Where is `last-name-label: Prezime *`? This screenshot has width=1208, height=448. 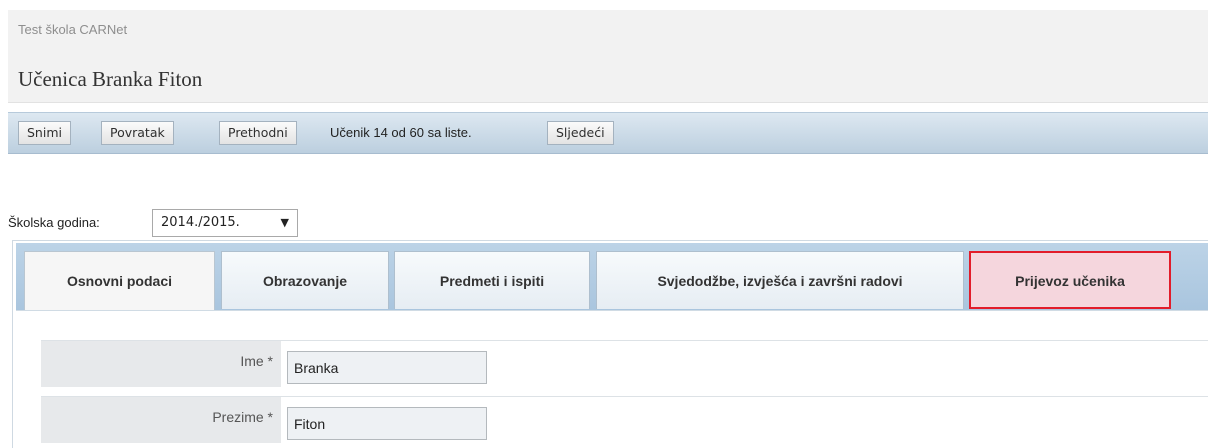 last-name-label: Prezime * is located at coordinates (161, 420).